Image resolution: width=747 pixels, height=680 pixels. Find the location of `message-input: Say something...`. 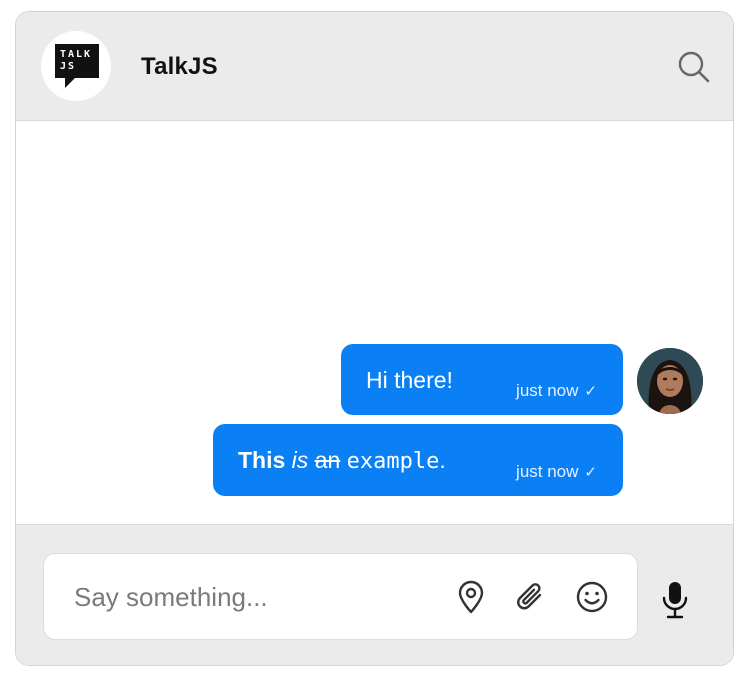

message-input: Say something... is located at coordinates (340, 596).